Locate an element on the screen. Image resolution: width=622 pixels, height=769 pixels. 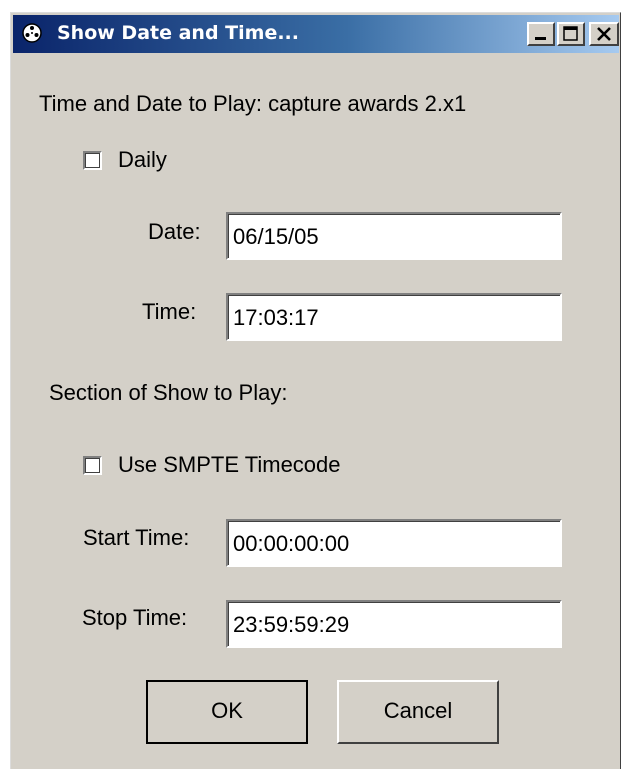
close-icon is located at coordinates (604, 34).